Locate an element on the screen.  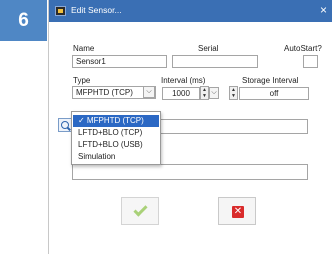
cancel-icon: ✕ is located at coordinates (238, 212).